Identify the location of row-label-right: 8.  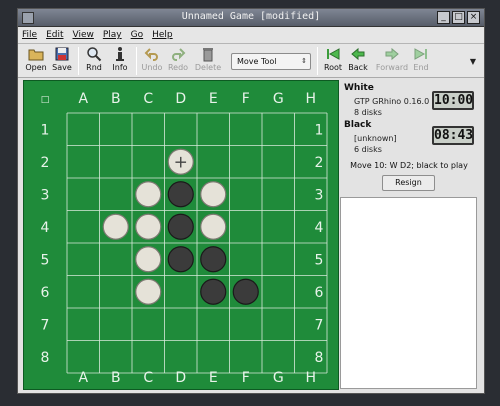
(319, 358).